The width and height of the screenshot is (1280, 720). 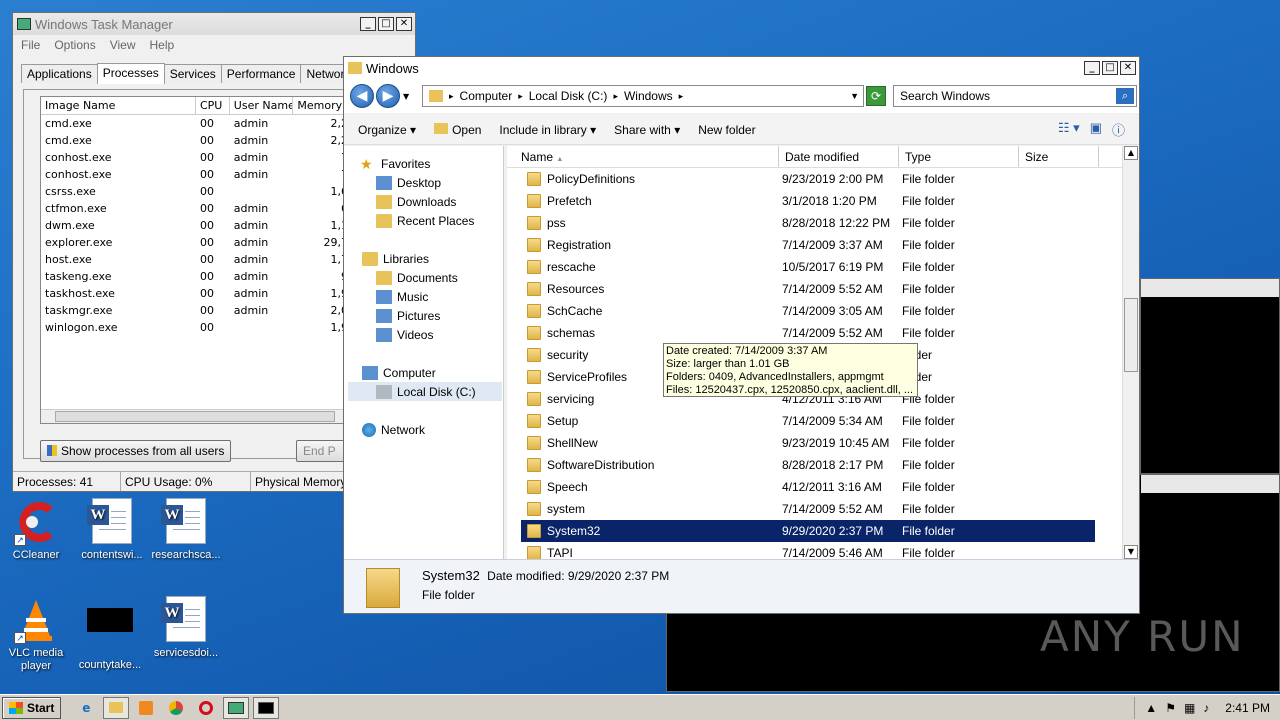 What do you see at coordinates (200, 123) in the screenshot?
I see `process-row: cmd.exe00admin2,23` at bounding box center [200, 123].